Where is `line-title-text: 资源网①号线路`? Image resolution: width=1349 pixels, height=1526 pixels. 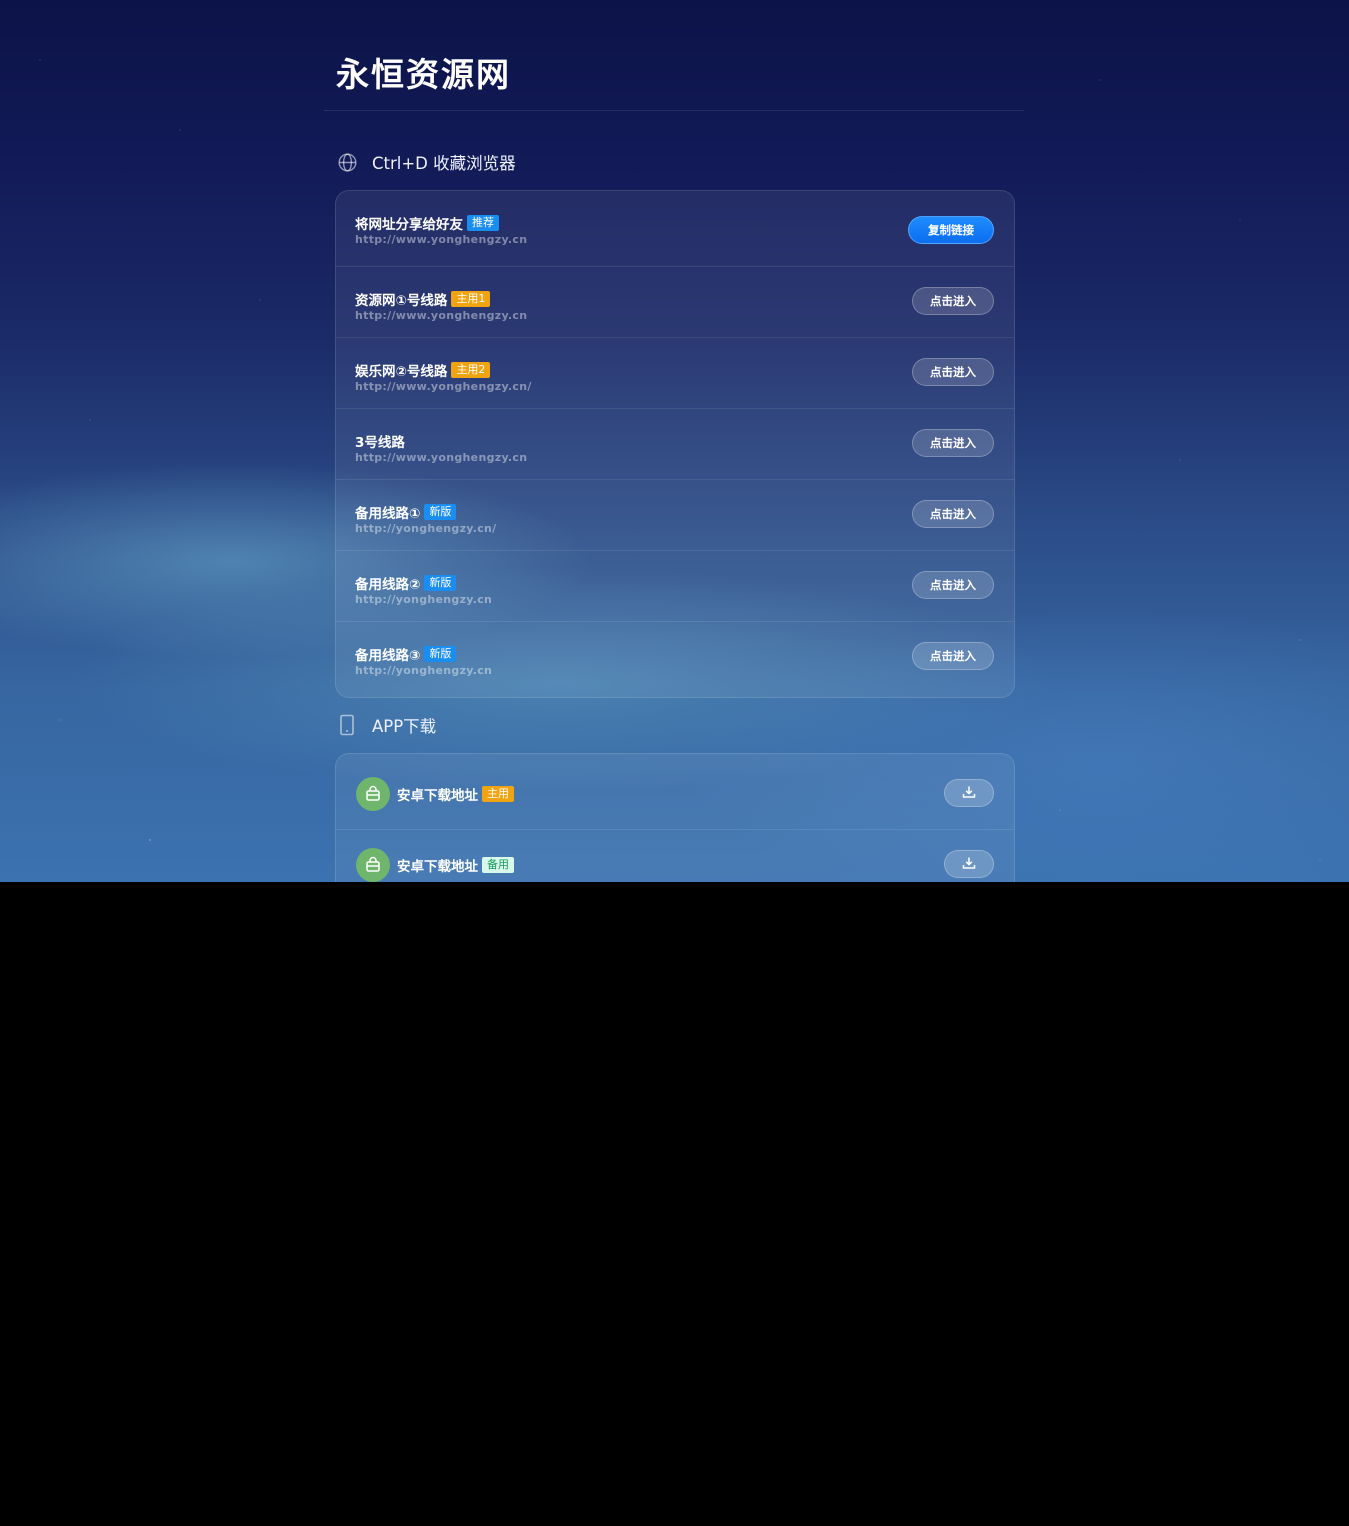 line-title-text: 资源网①号线路 is located at coordinates (401, 301).